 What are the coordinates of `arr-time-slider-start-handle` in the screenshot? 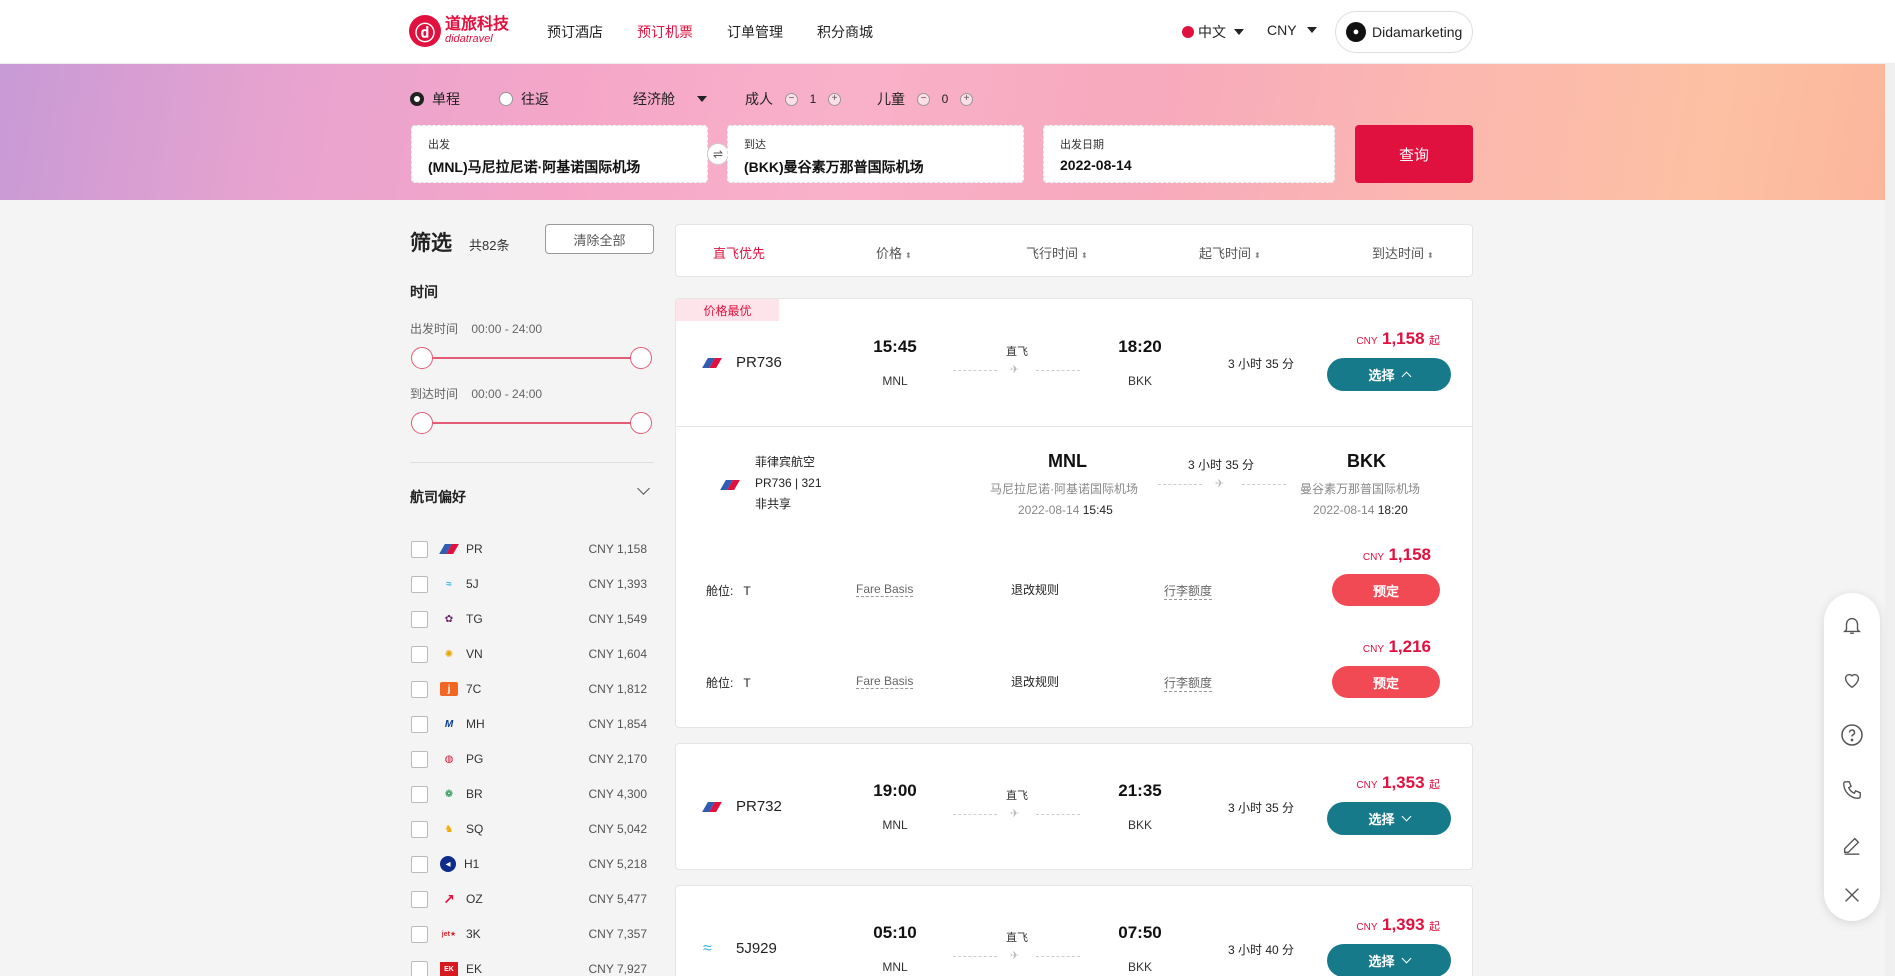 It's located at (422, 423).